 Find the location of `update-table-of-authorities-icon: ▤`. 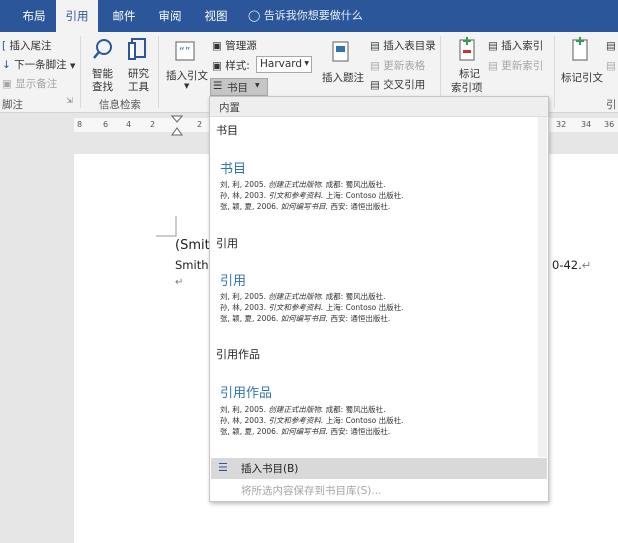

update-table-of-authorities-icon: ▤ is located at coordinates (611, 66).